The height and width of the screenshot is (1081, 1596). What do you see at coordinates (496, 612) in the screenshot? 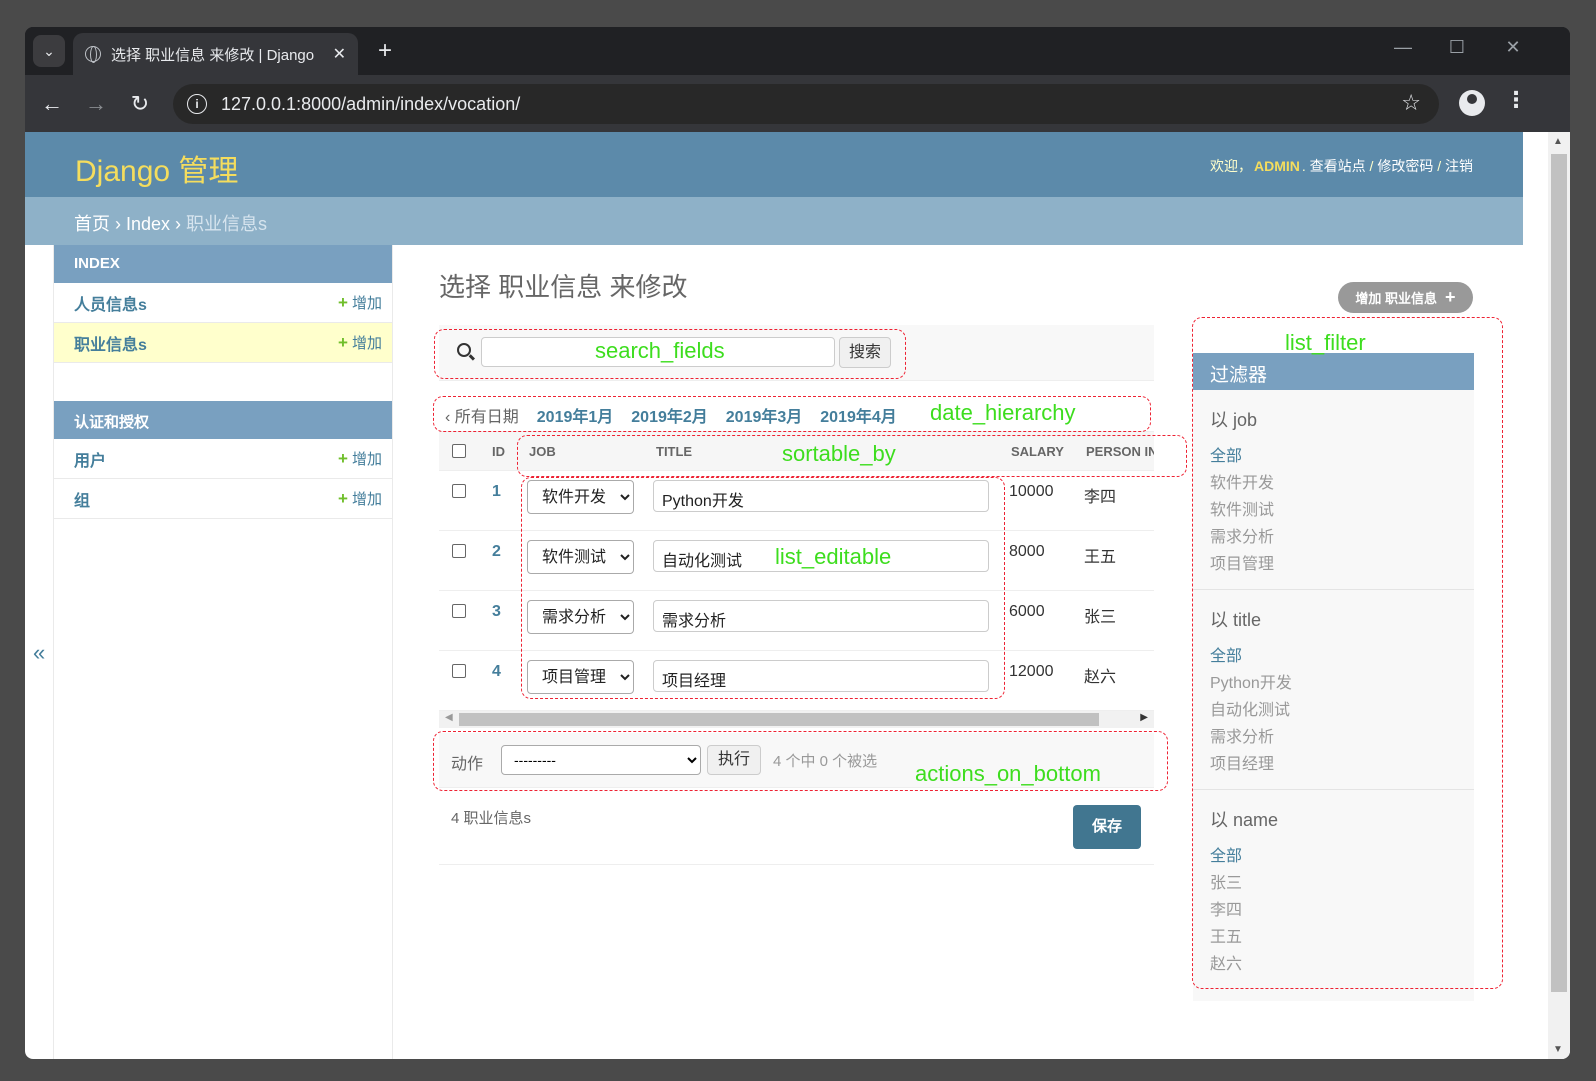
I see `row-id-link: 3` at bounding box center [496, 612].